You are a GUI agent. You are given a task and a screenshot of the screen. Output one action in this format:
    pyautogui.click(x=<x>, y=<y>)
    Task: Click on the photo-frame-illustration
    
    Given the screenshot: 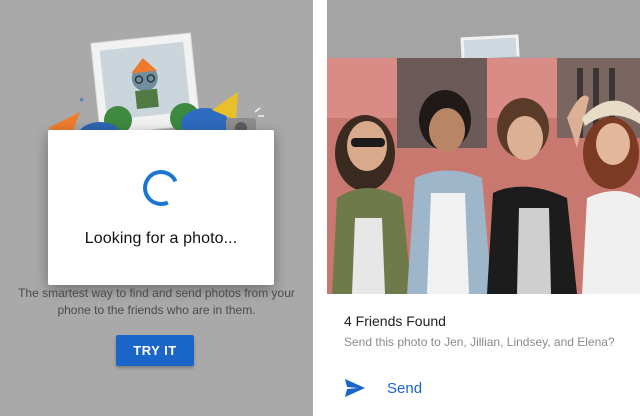 What is the action you would take?
    pyautogui.click(x=490, y=47)
    